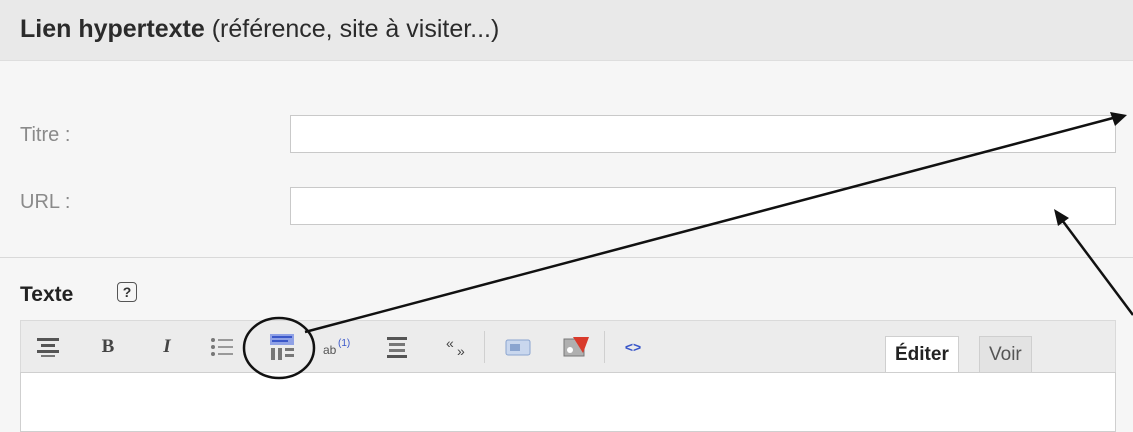 This screenshot has width=1133, height=432. Describe the element at coordinates (566, 257) in the screenshot. I see `divider` at that location.